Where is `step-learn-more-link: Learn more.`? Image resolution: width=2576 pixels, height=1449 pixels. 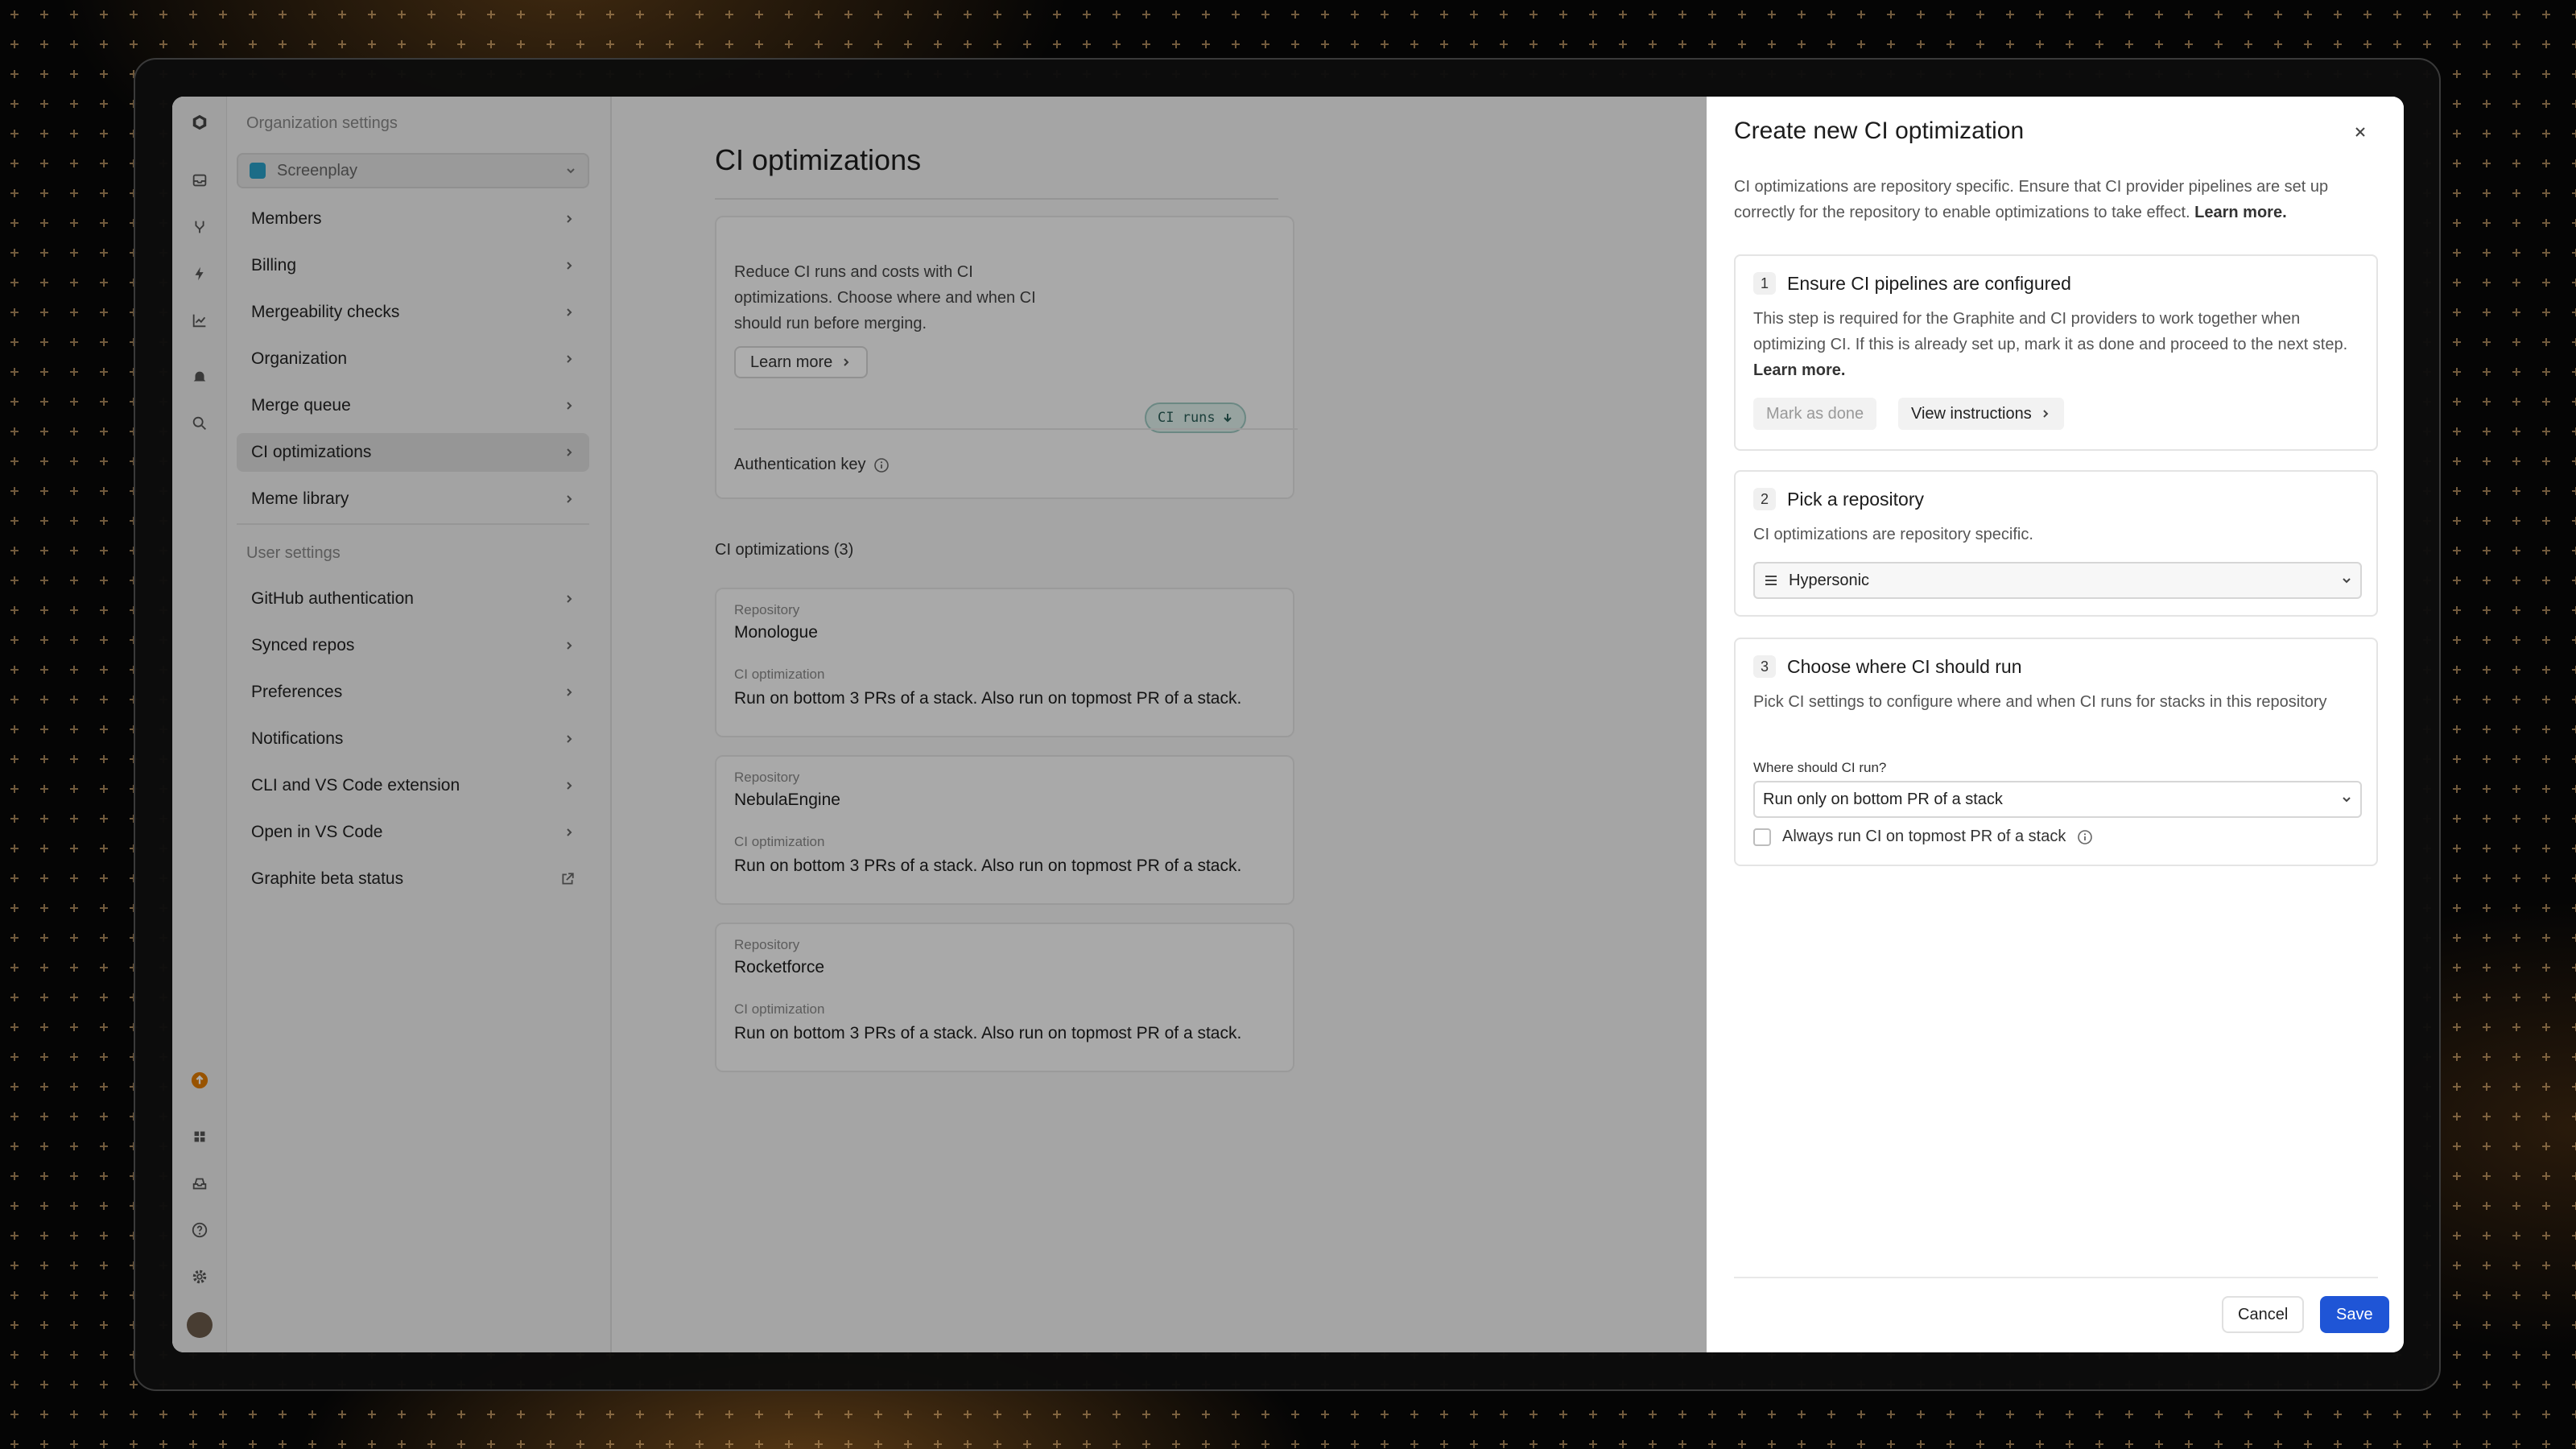
step-learn-more-link: Learn more. is located at coordinates (1799, 370).